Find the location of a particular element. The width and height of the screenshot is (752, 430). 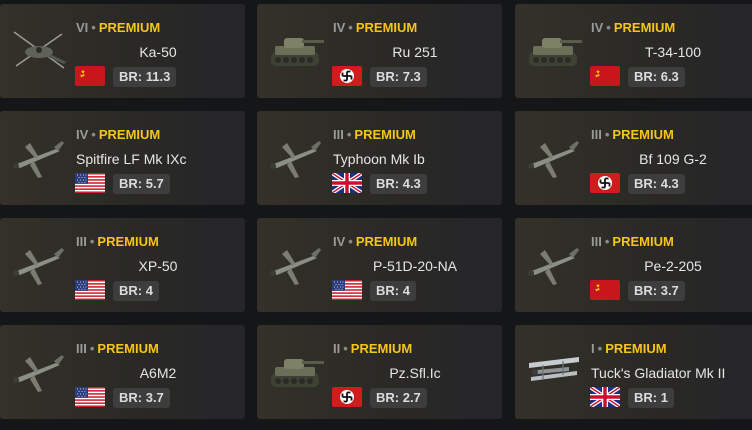

vehicle-name: Typhoon Mk Ib is located at coordinates (379, 159).